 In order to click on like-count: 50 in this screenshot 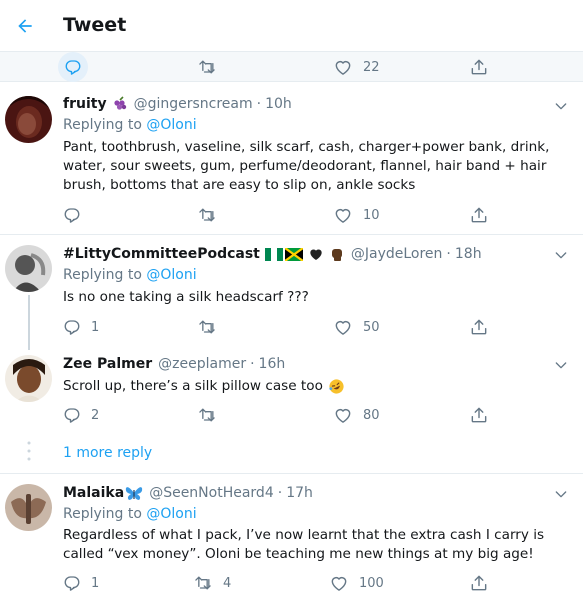, I will do `click(371, 327)`.